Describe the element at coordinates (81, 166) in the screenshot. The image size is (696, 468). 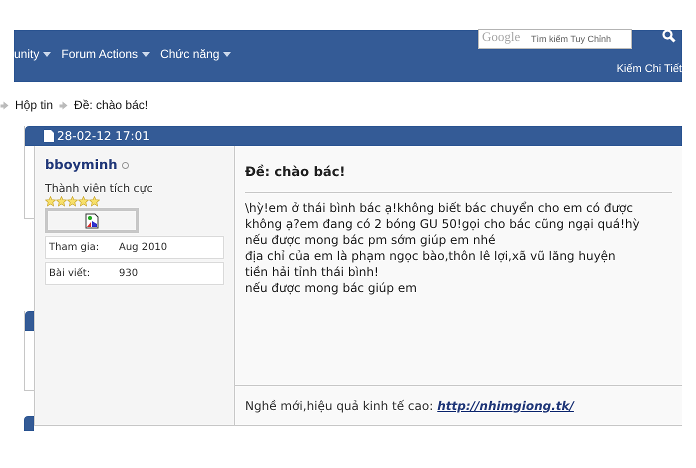
I see `username-link: bboyminh` at that location.